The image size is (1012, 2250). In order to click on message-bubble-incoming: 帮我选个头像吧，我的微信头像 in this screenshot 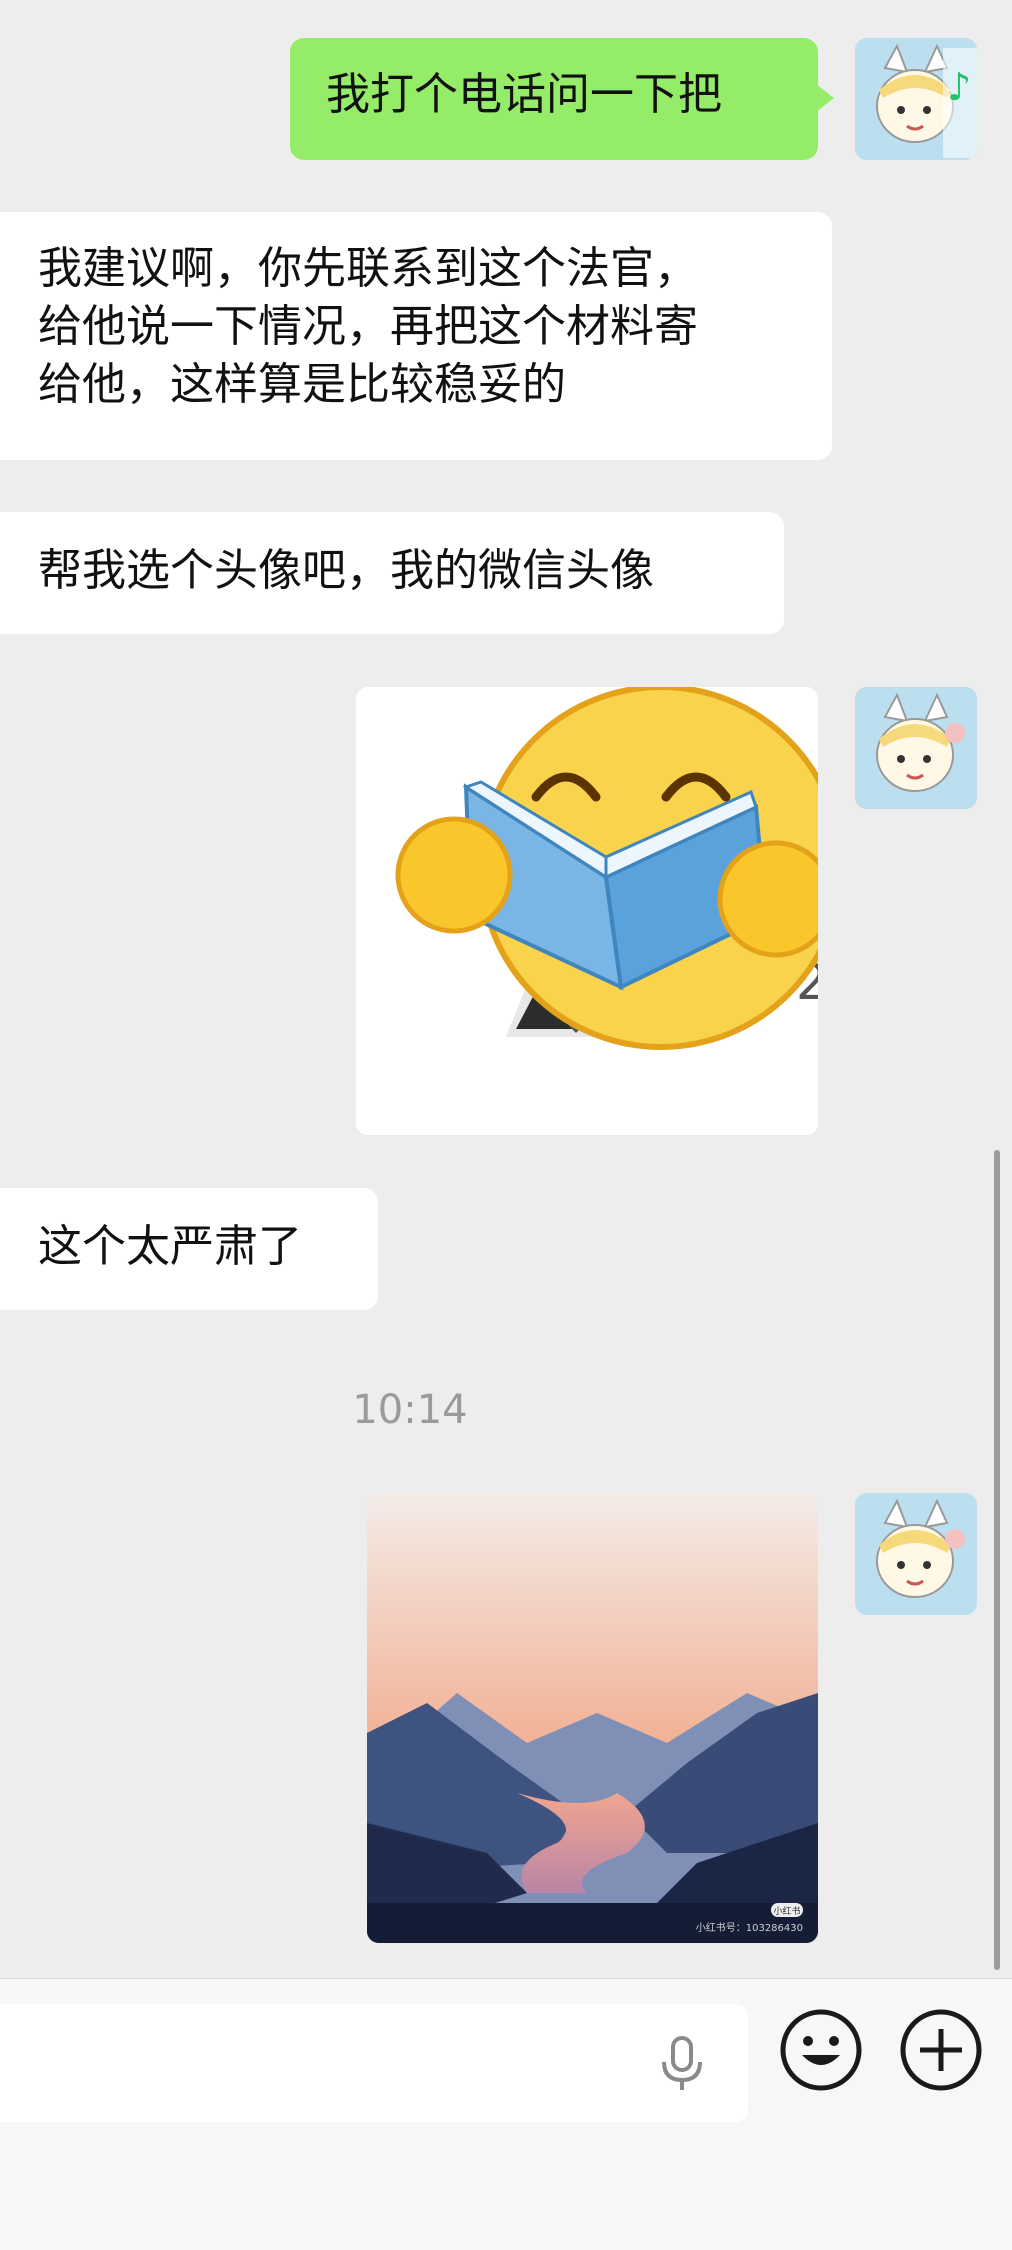, I will do `click(392, 573)`.